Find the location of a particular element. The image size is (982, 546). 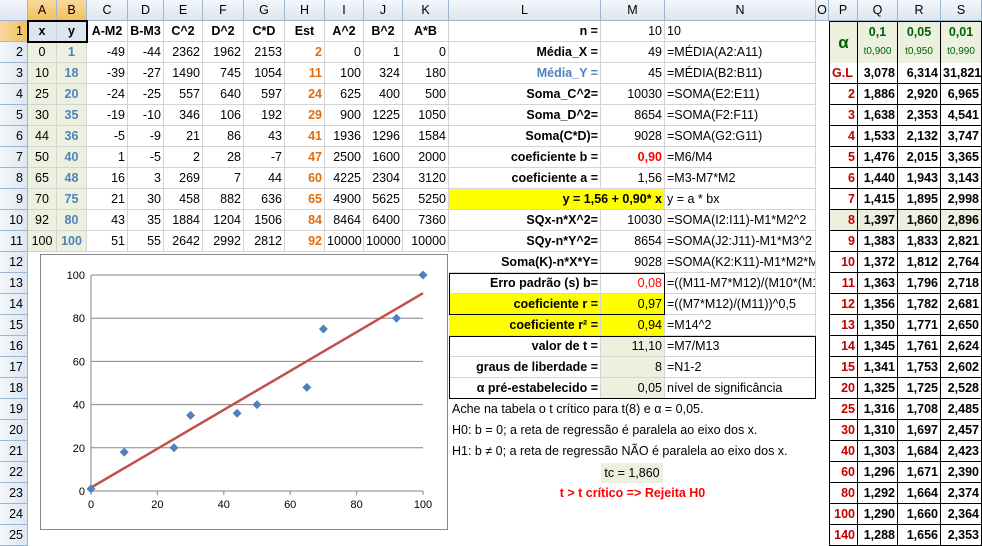

row-header-19: 19 is located at coordinates (14, 409).